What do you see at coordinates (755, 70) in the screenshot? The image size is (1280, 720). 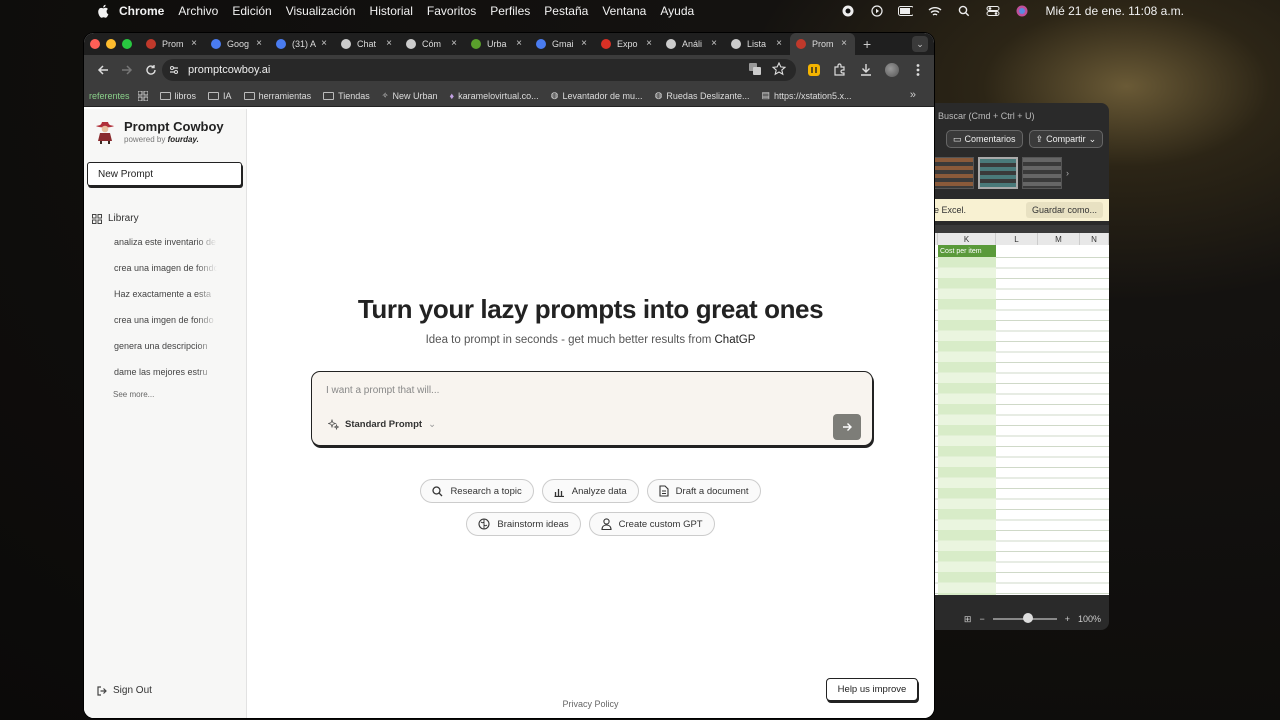 I see `translate-icon` at bounding box center [755, 70].